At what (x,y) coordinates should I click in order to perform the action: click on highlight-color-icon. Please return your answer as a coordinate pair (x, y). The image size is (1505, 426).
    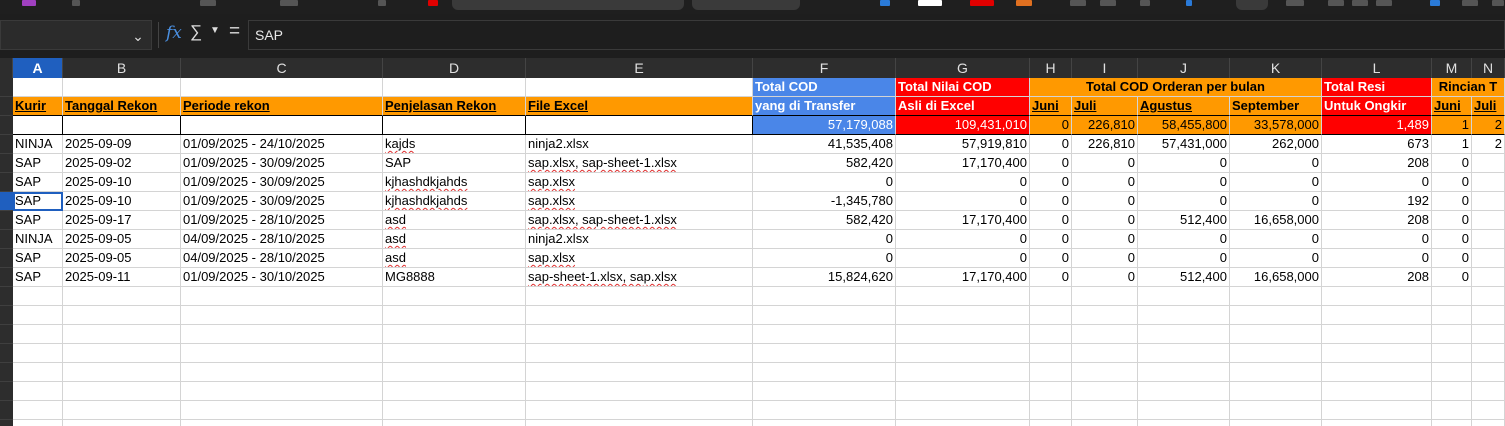
    Looking at the image, I should click on (930, 3).